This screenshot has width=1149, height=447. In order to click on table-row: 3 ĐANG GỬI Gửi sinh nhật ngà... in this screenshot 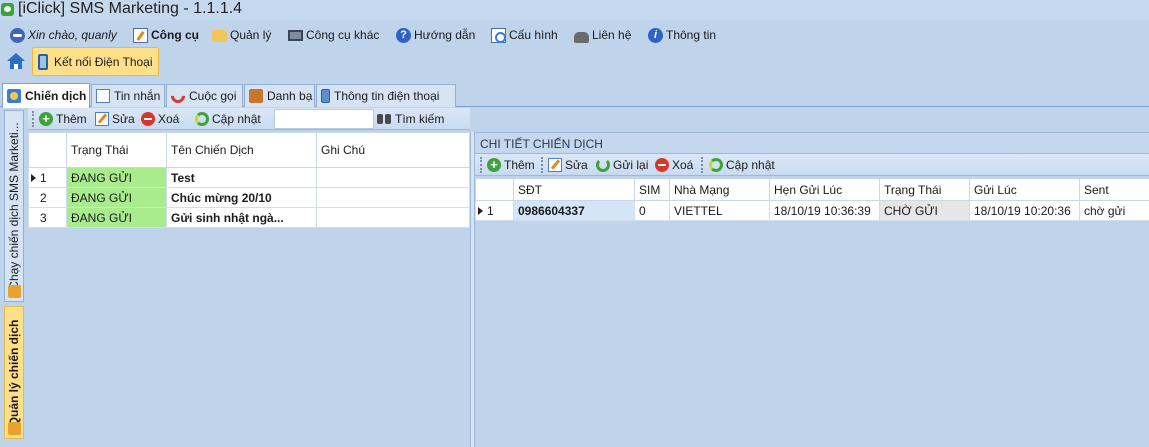, I will do `click(249, 217)`.